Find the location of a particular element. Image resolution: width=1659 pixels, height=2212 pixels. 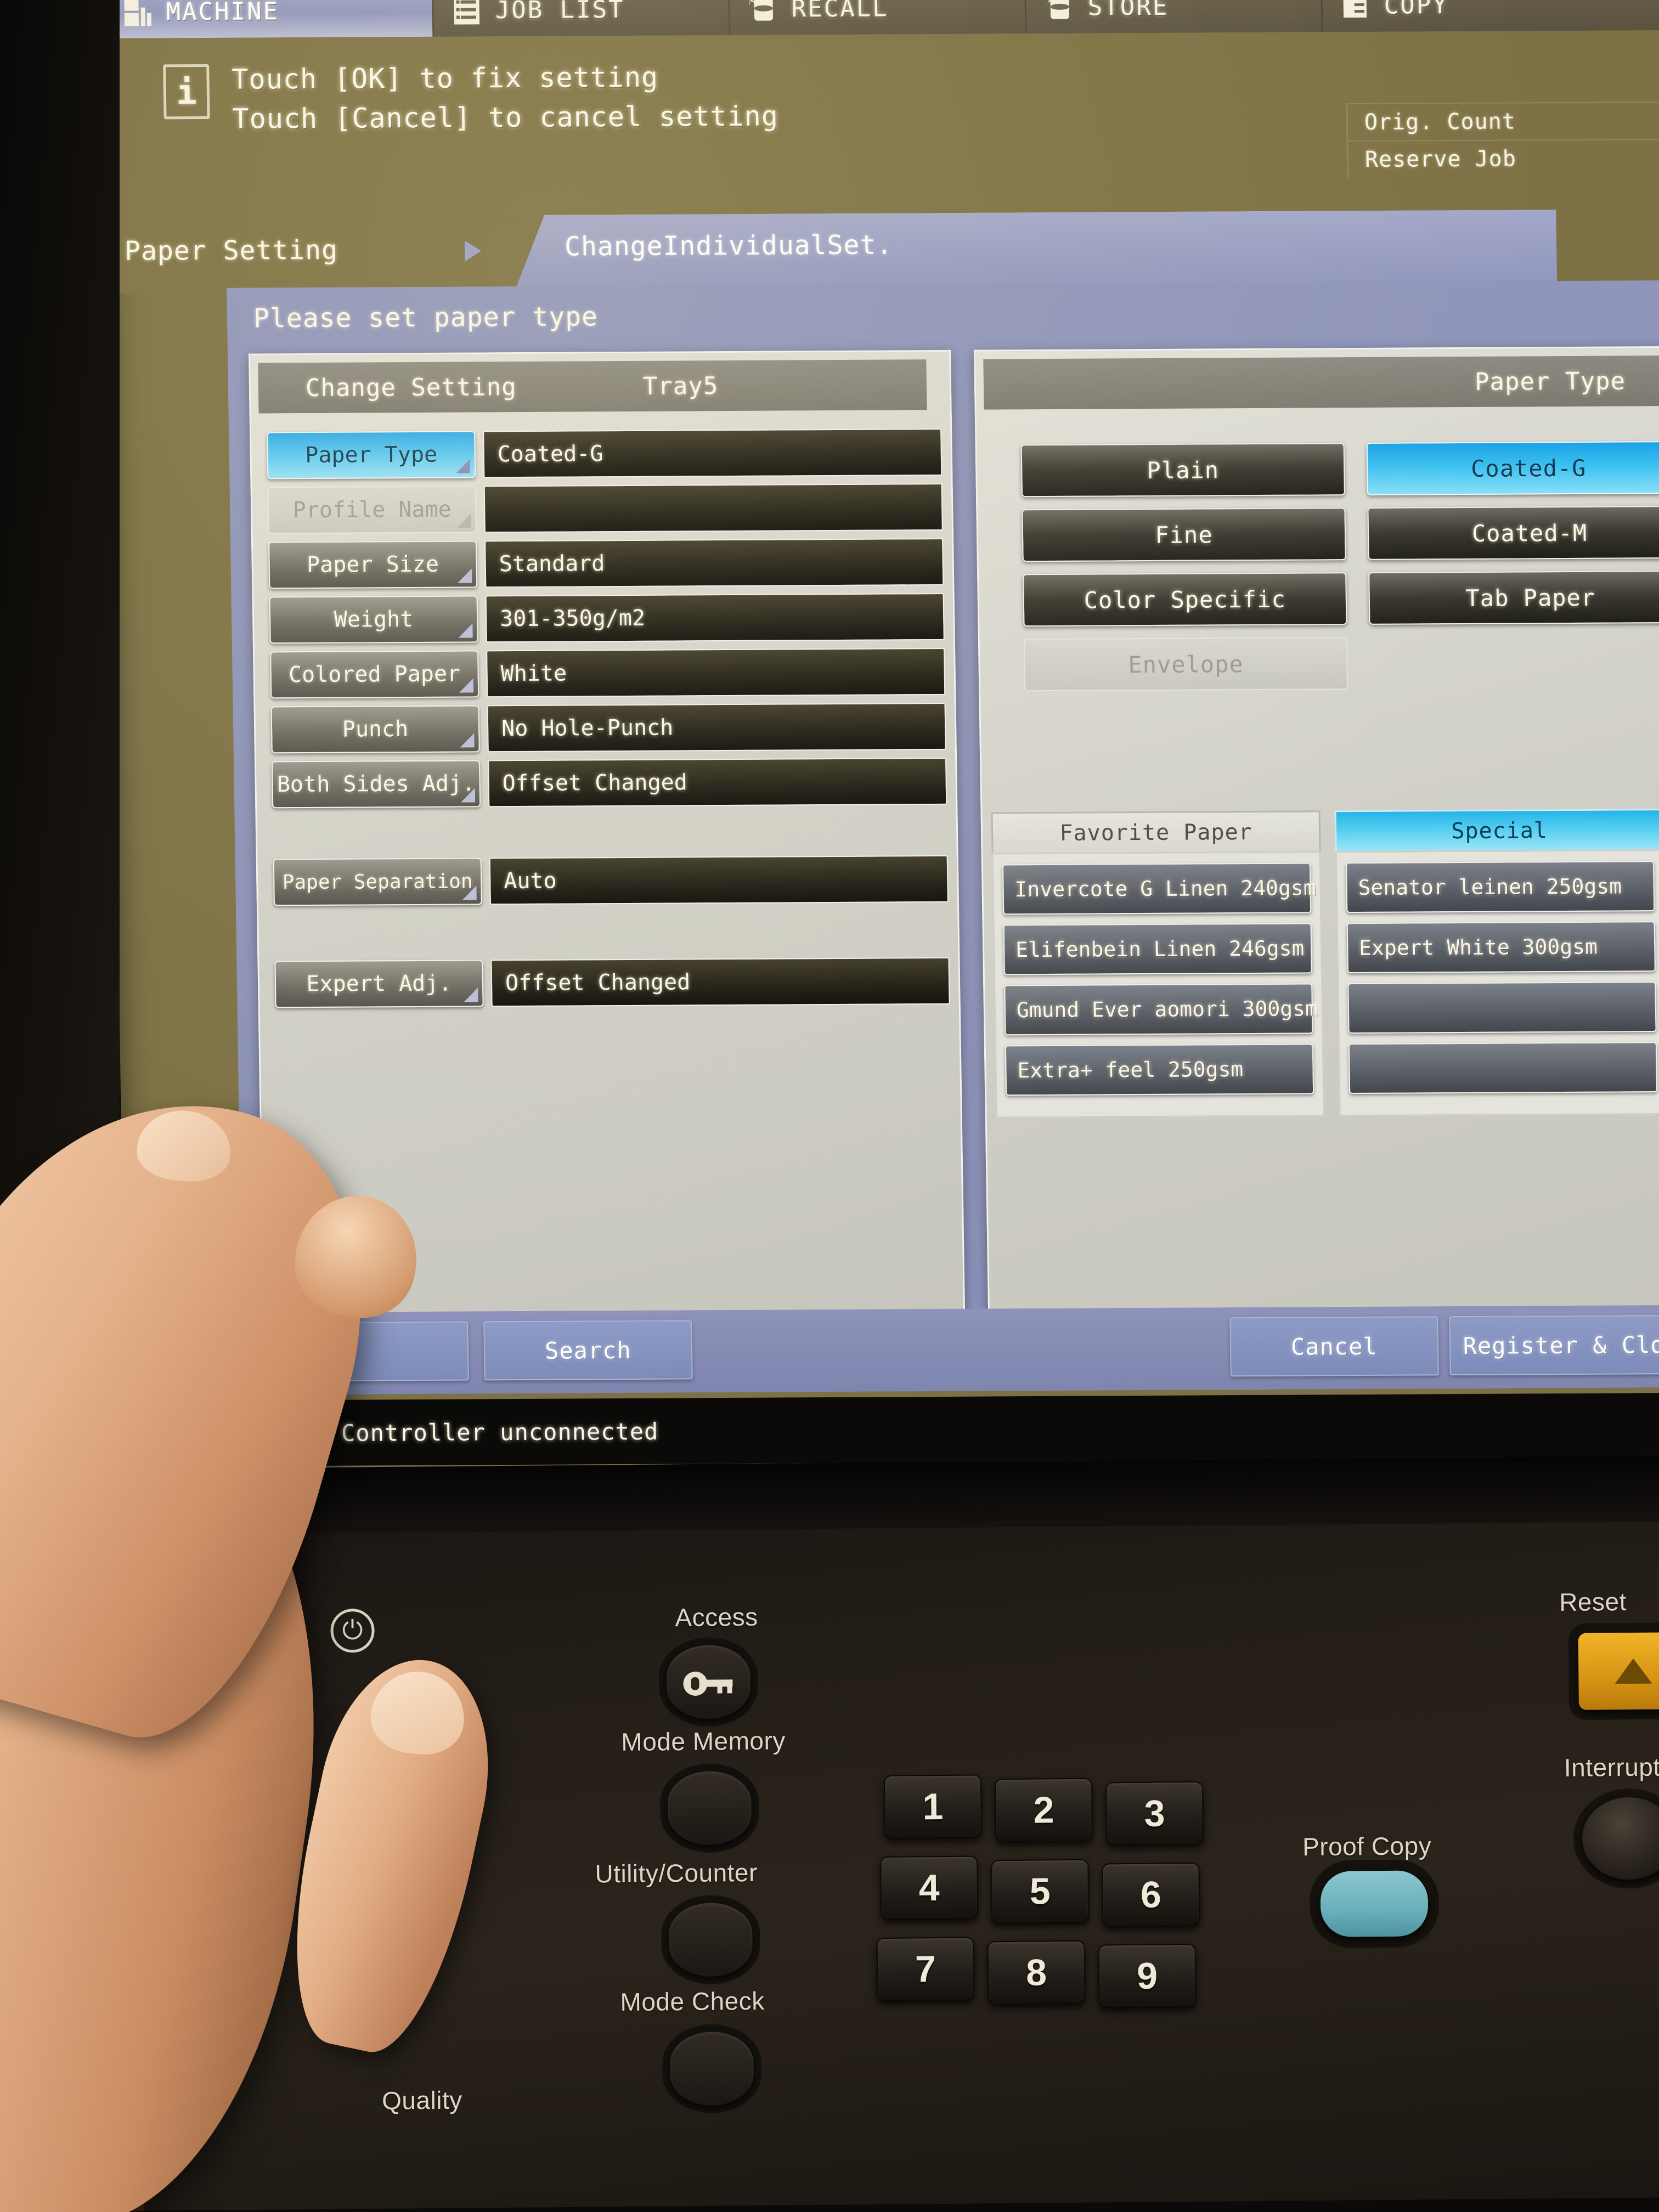

keypad-3: 3 is located at coordinates (1154, 1813).